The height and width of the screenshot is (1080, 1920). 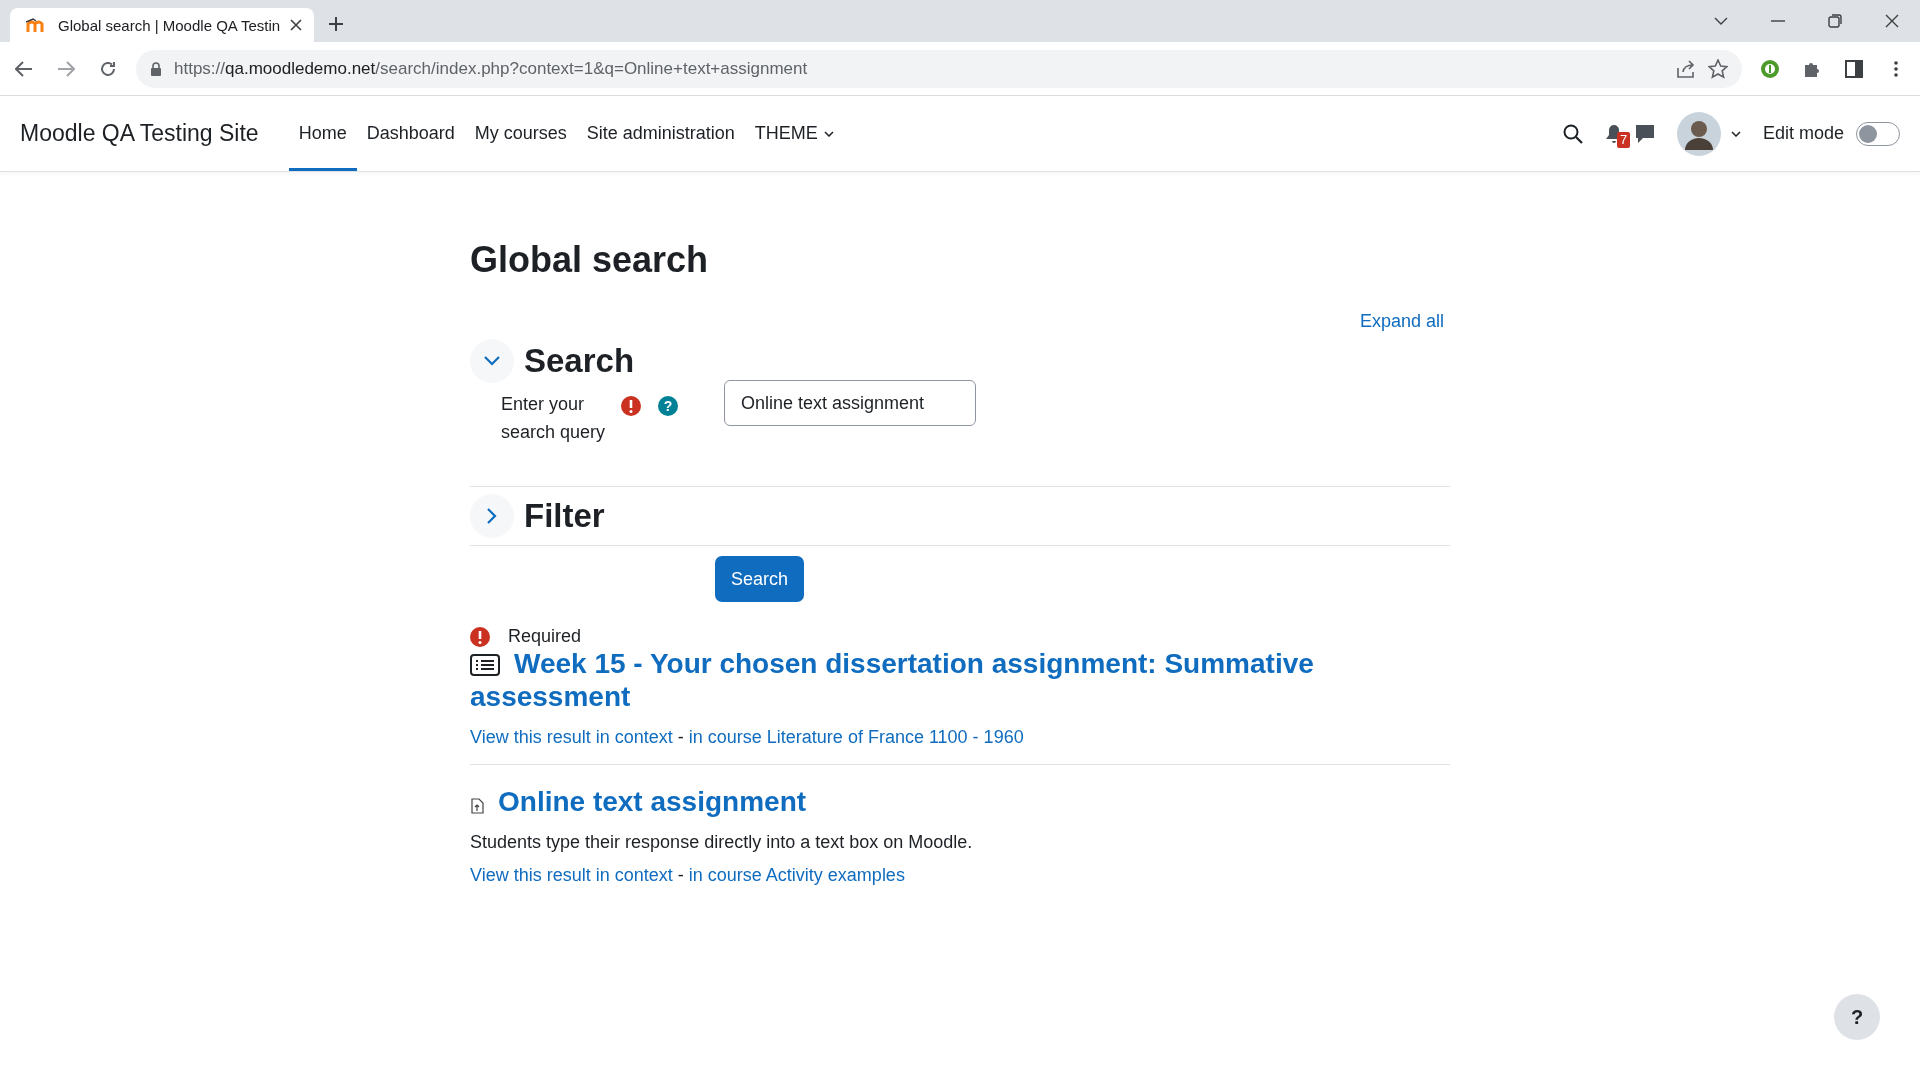 I want to click on side-panel-icon, so click(x=1854, y=68).